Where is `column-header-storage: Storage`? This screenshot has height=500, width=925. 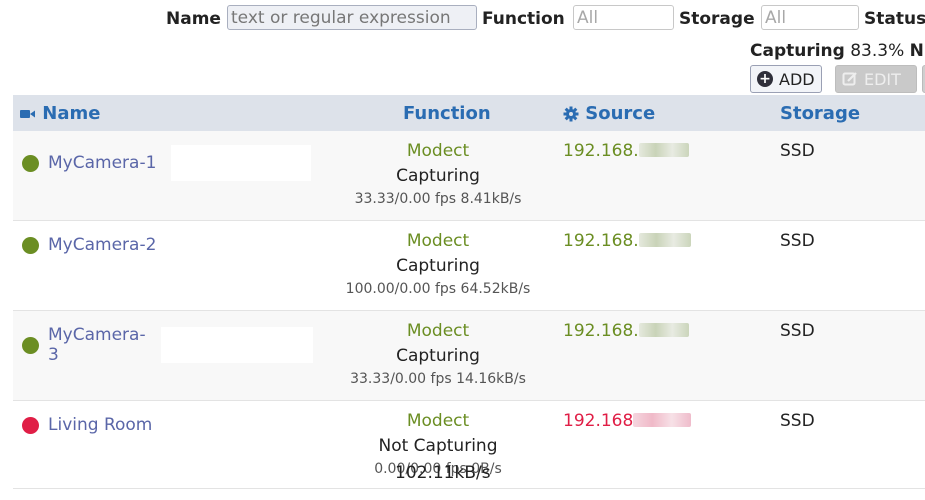 column-header-storage: Storage is located at coordinates (852, 113).